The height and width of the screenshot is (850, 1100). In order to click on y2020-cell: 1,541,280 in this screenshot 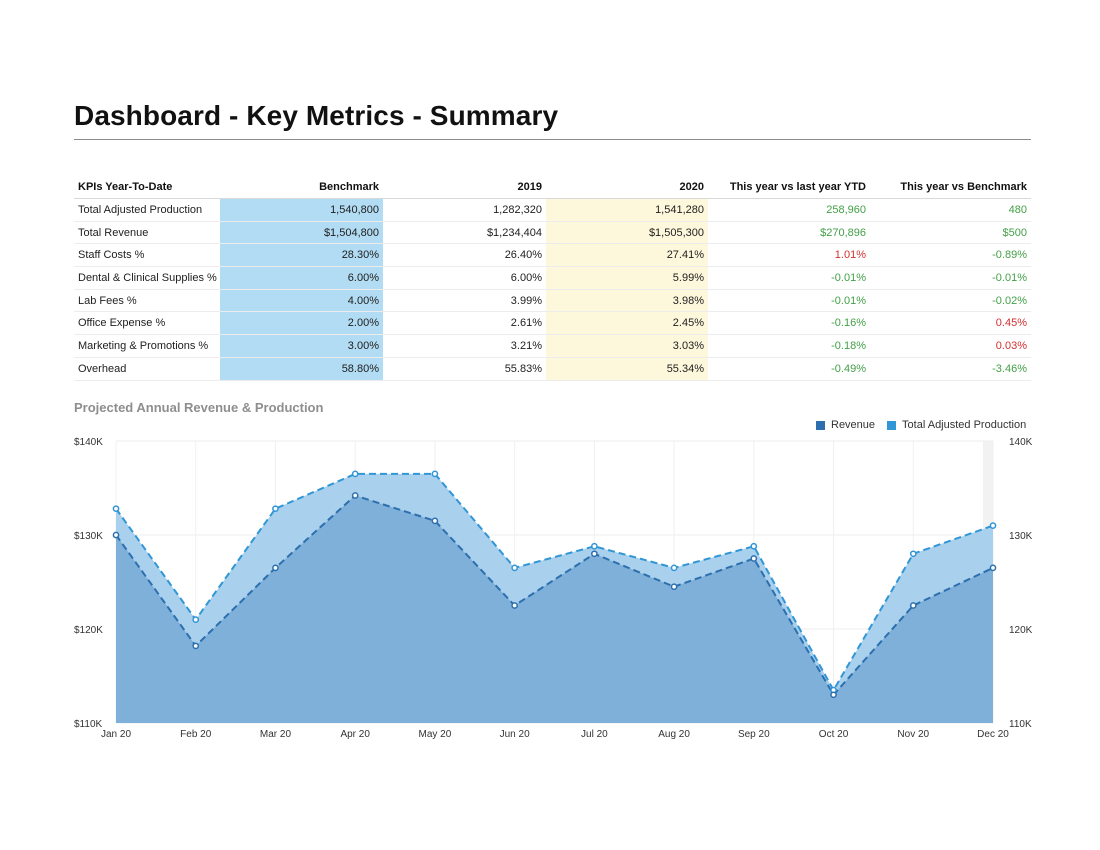, I will do `click(627, 210)`.